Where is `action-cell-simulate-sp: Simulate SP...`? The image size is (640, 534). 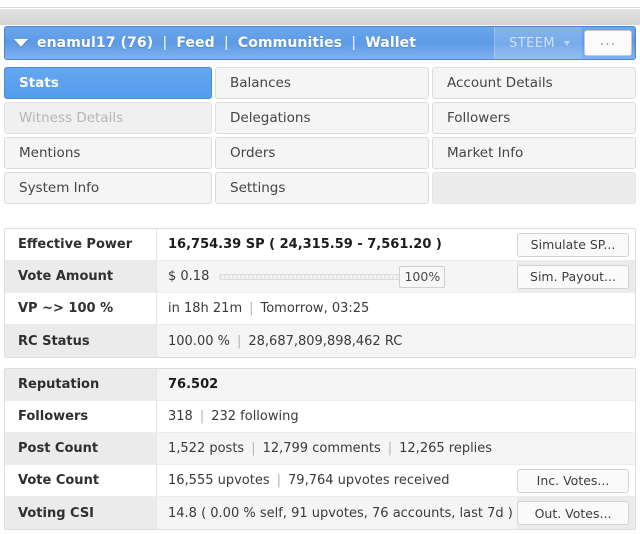
action-cell-simulate-sp: Simulate SP... is located at coordinates (576, 244).